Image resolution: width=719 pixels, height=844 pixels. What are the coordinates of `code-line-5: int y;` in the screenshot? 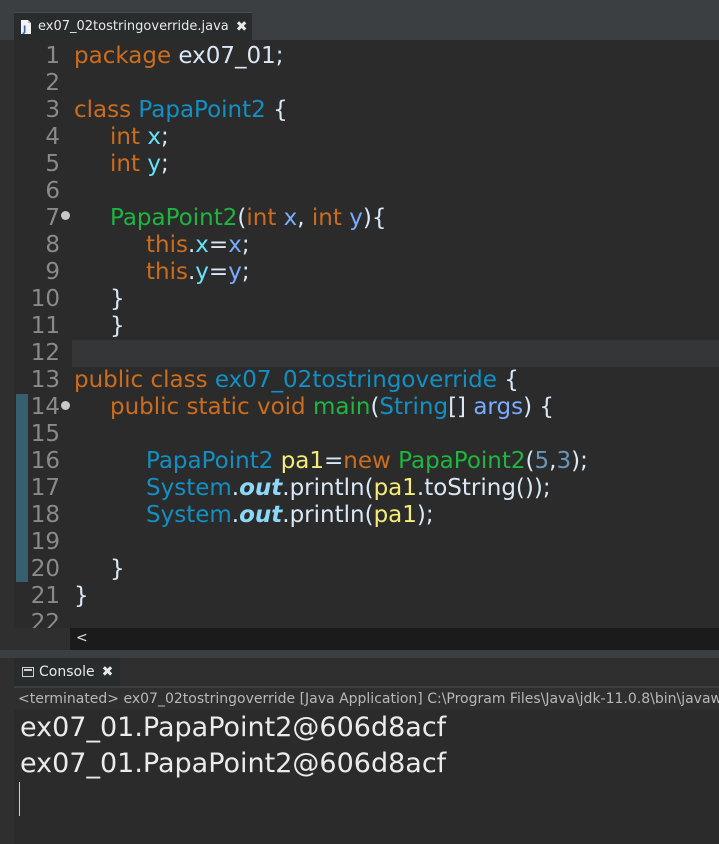 It's located at (139, 164).